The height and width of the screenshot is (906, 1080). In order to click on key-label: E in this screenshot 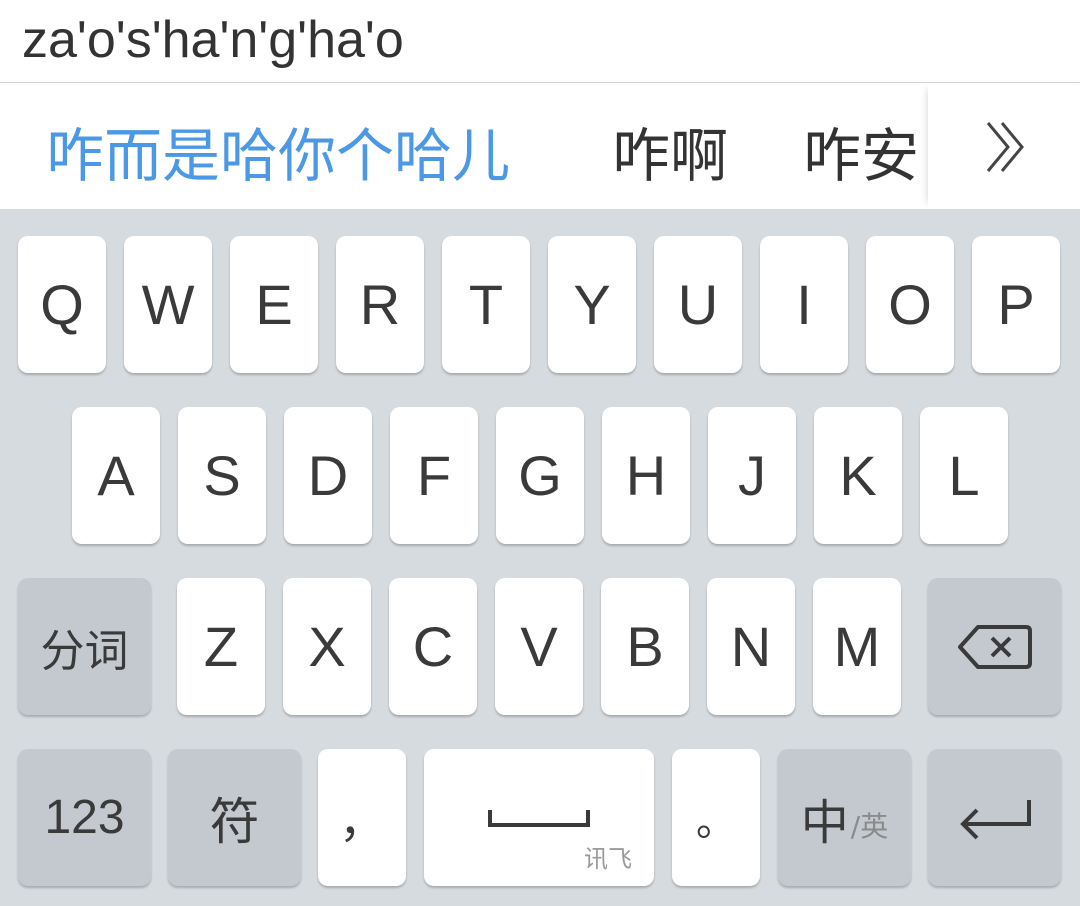, I will do `click(274, 304)`.